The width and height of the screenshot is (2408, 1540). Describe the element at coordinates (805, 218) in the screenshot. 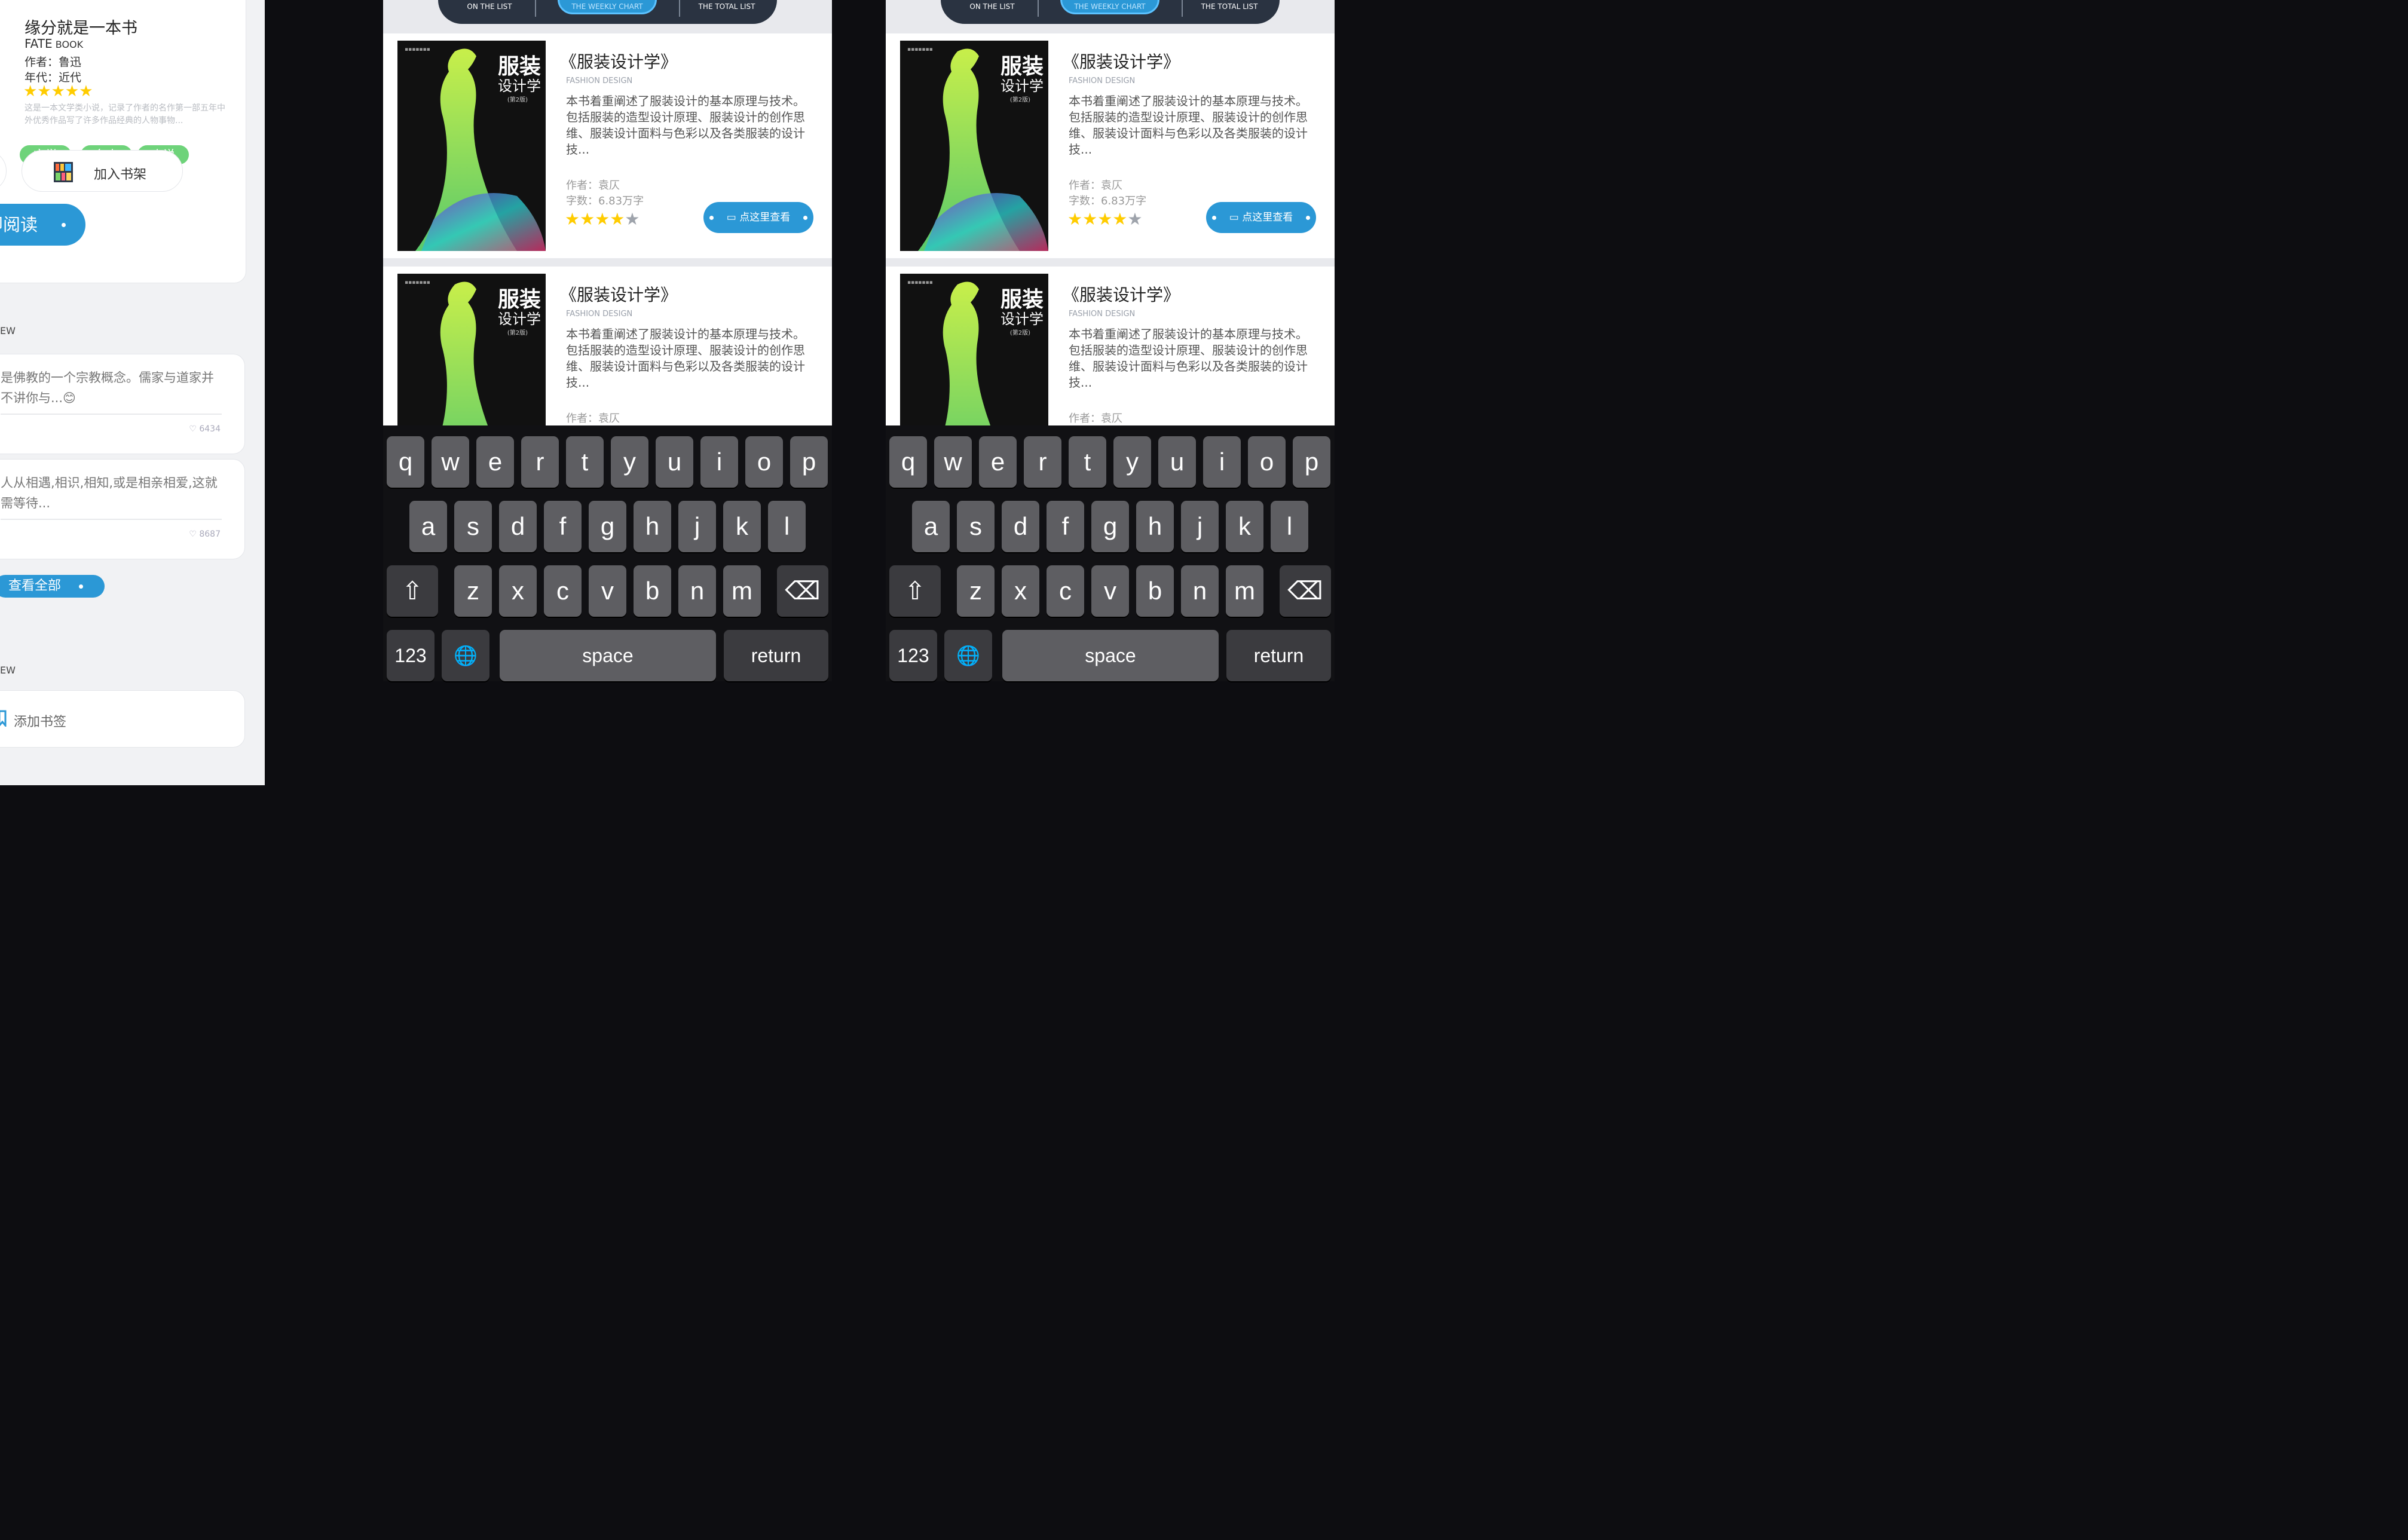

I see `button-dot-right` at that location.